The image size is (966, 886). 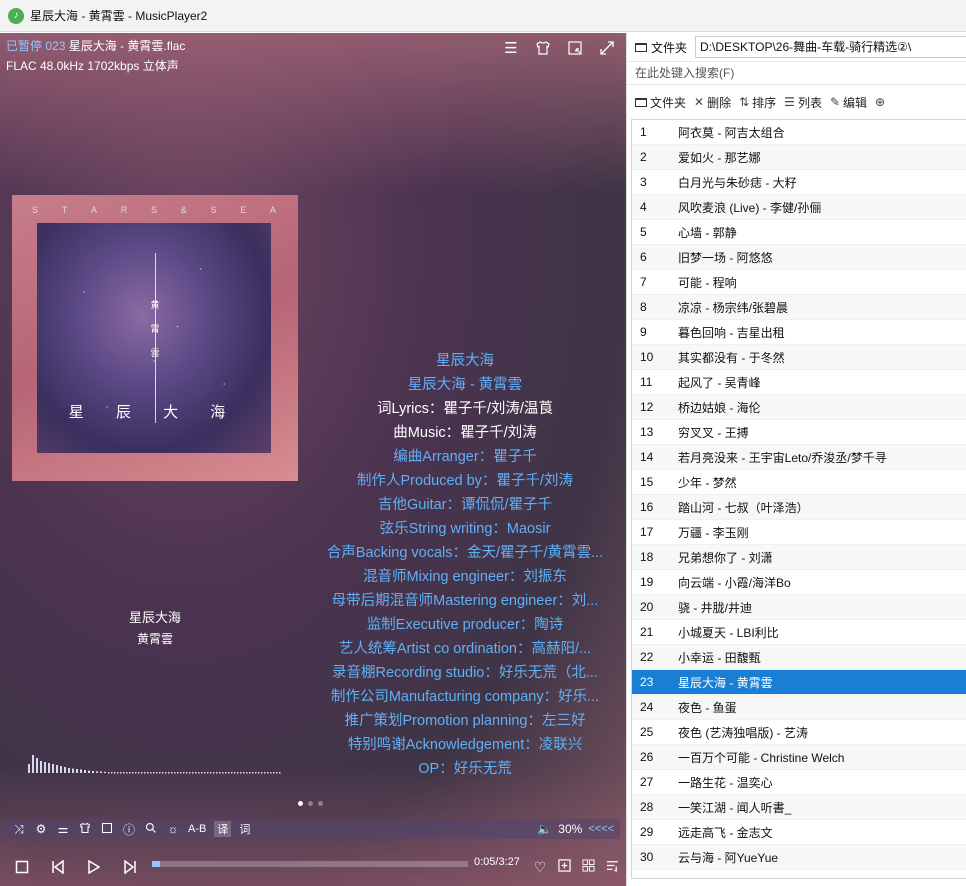 I want to click on sun-icon: ☼, so click(x=173, y=829).